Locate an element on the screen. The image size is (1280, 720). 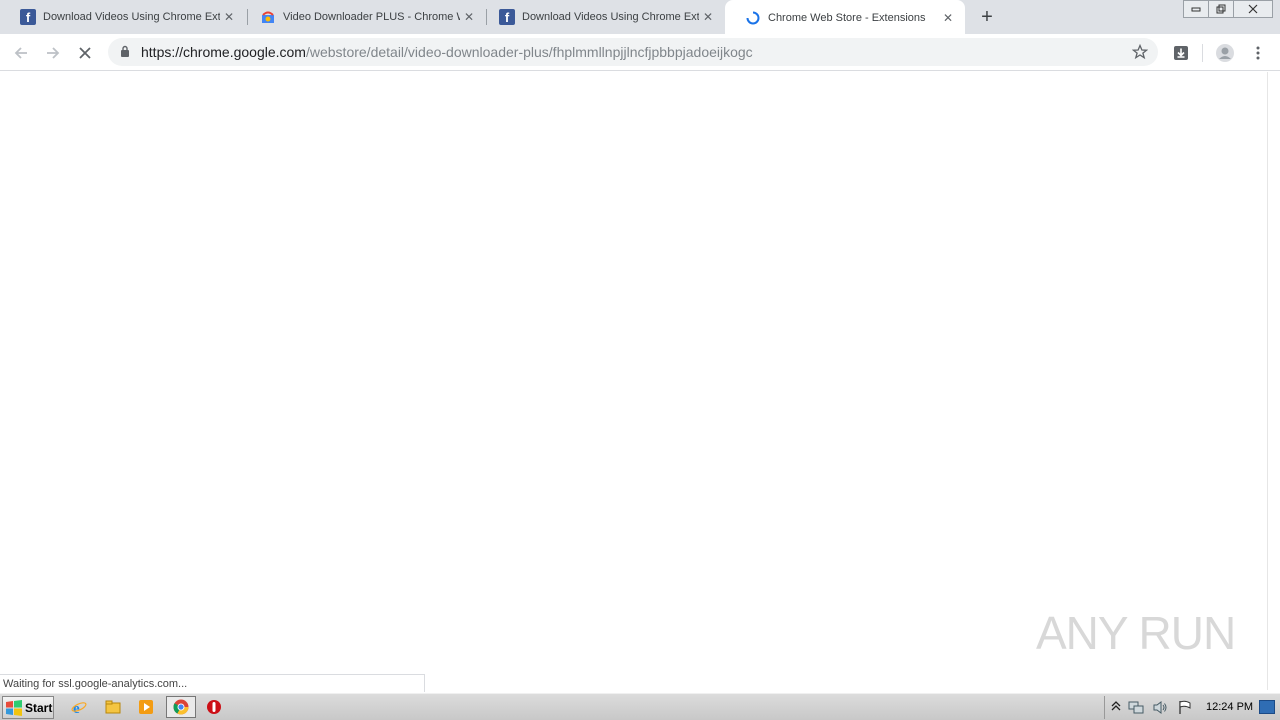
lock-icon is located at coordinates (125, 54).